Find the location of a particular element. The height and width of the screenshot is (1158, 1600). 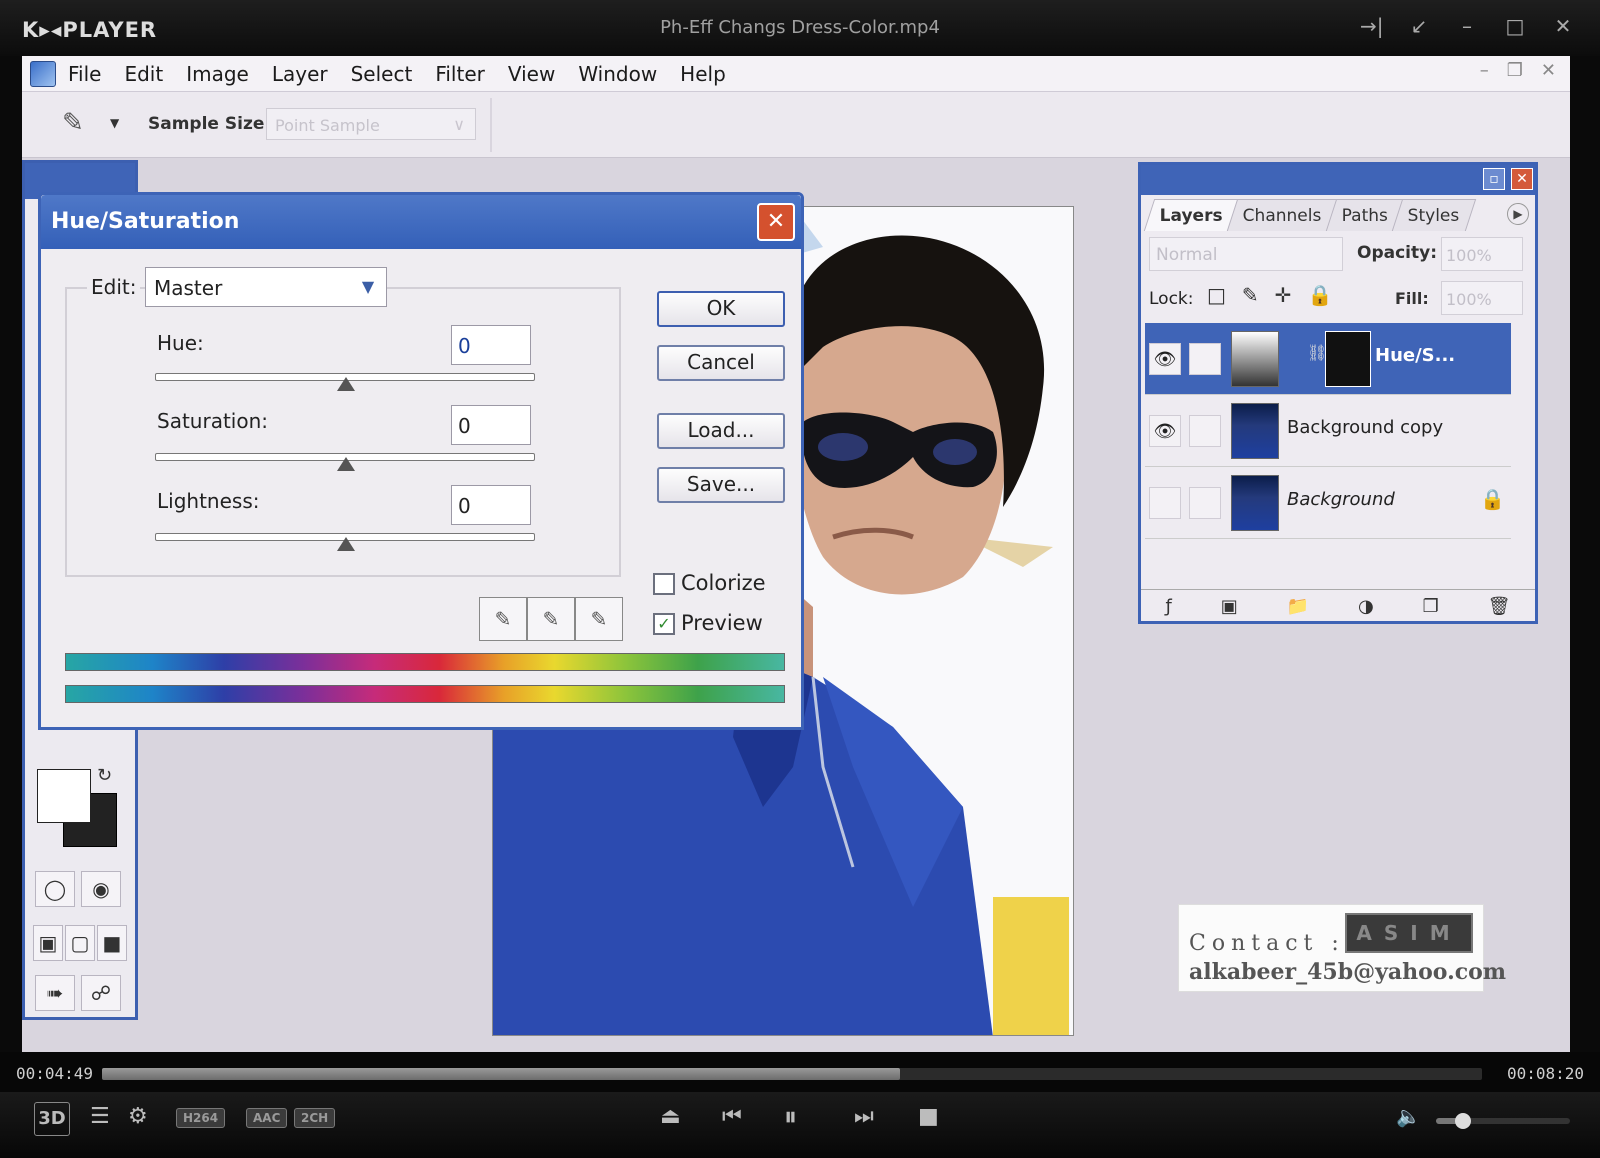

lock-pixels-icon: ✎ is located at coordinates (1250, 295).